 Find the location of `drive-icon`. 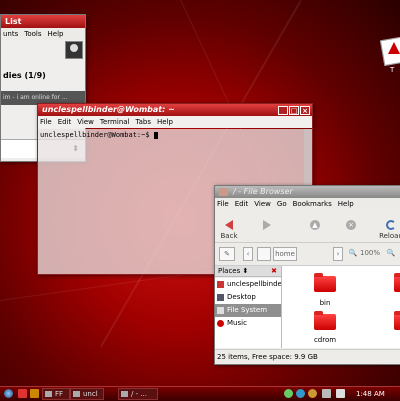

drive-icon is located at coordinates (220, 310).